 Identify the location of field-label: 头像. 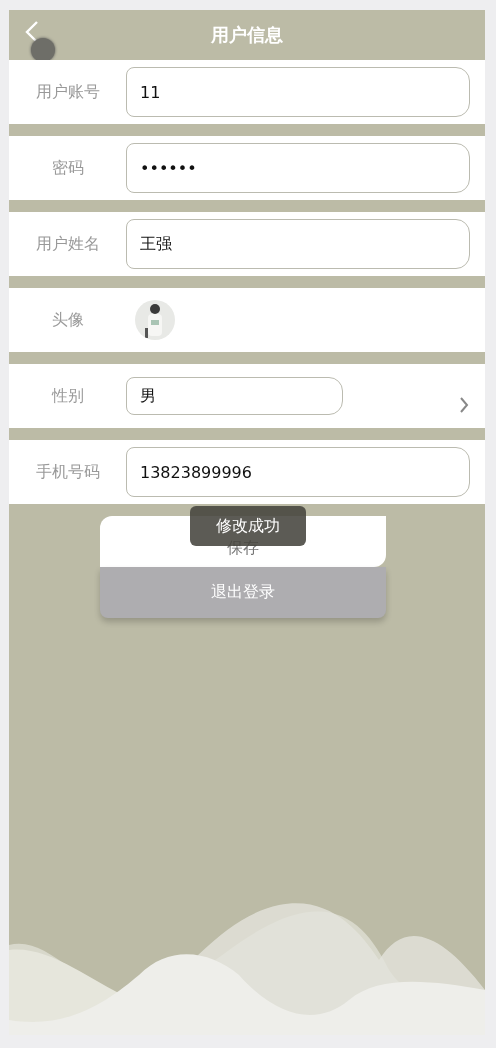
(67, 320).